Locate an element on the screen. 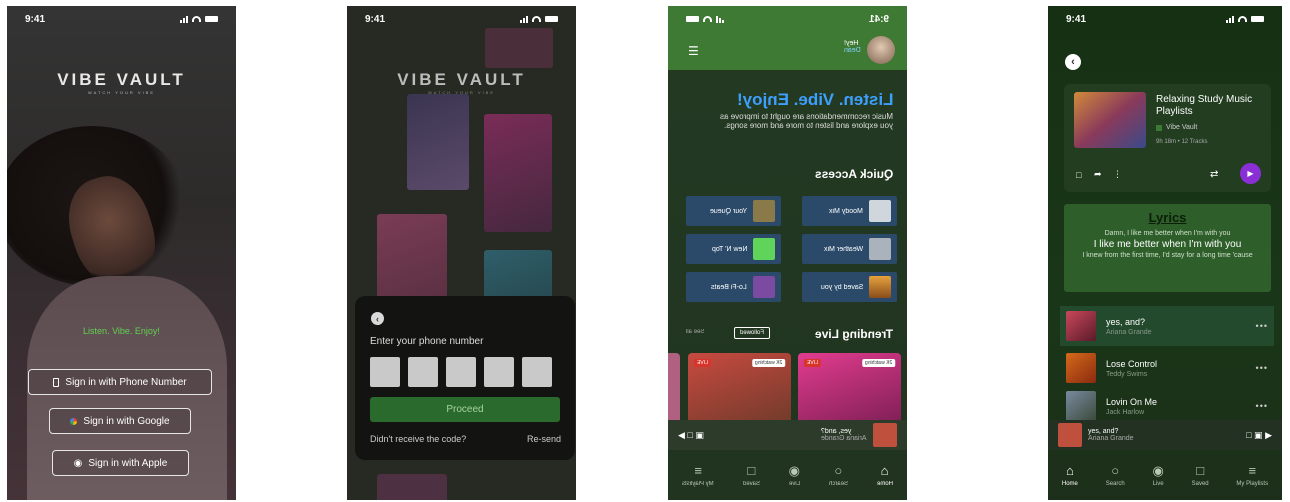  home-icon: ⌂ is located at coordinates (1069, 470).